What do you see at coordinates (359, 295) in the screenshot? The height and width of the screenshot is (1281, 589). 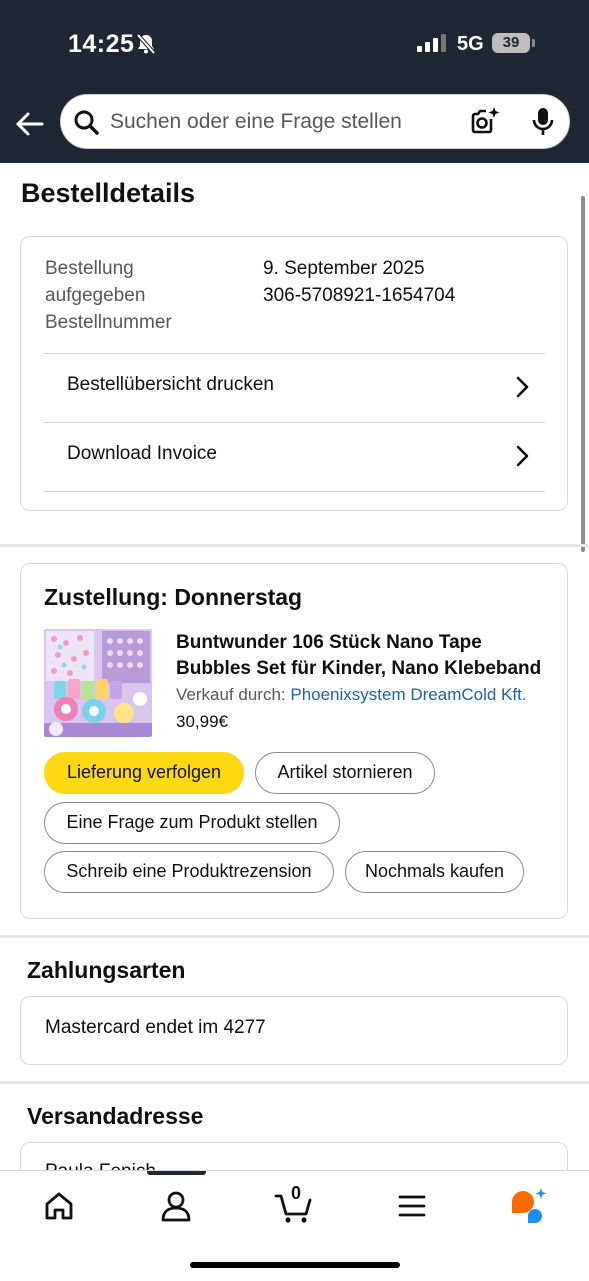 I see `order-number: 306-5708921-1654704` at bounding box center [359, 295].